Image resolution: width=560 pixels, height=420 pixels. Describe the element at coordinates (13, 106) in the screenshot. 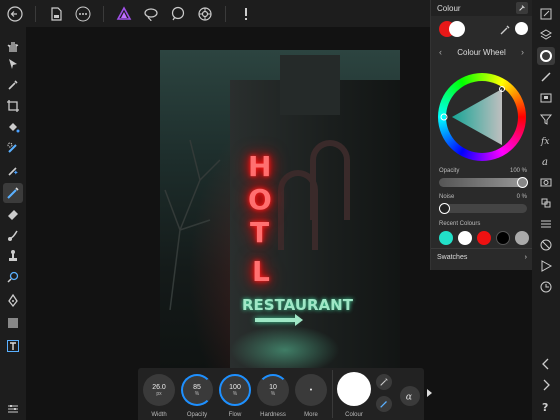

I see `crop-tool` at that location.